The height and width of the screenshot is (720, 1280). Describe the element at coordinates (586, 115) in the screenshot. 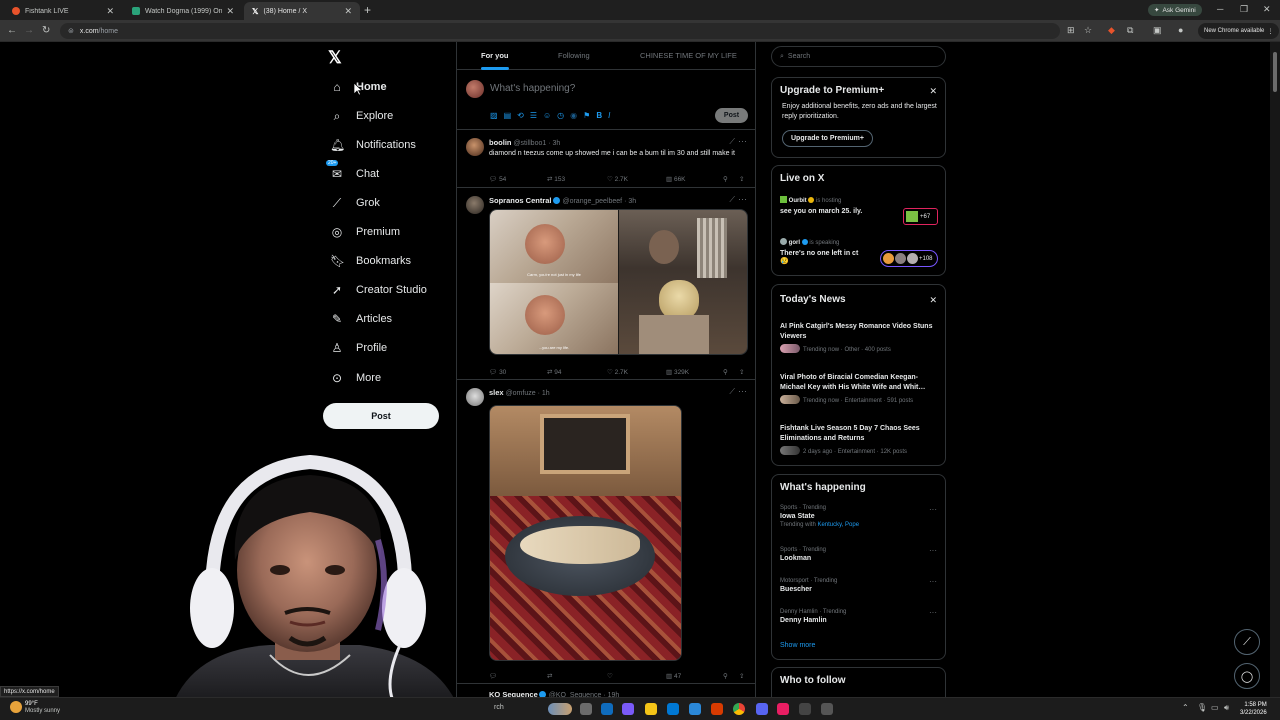

I see `flag-icon: ⚑` at that location.